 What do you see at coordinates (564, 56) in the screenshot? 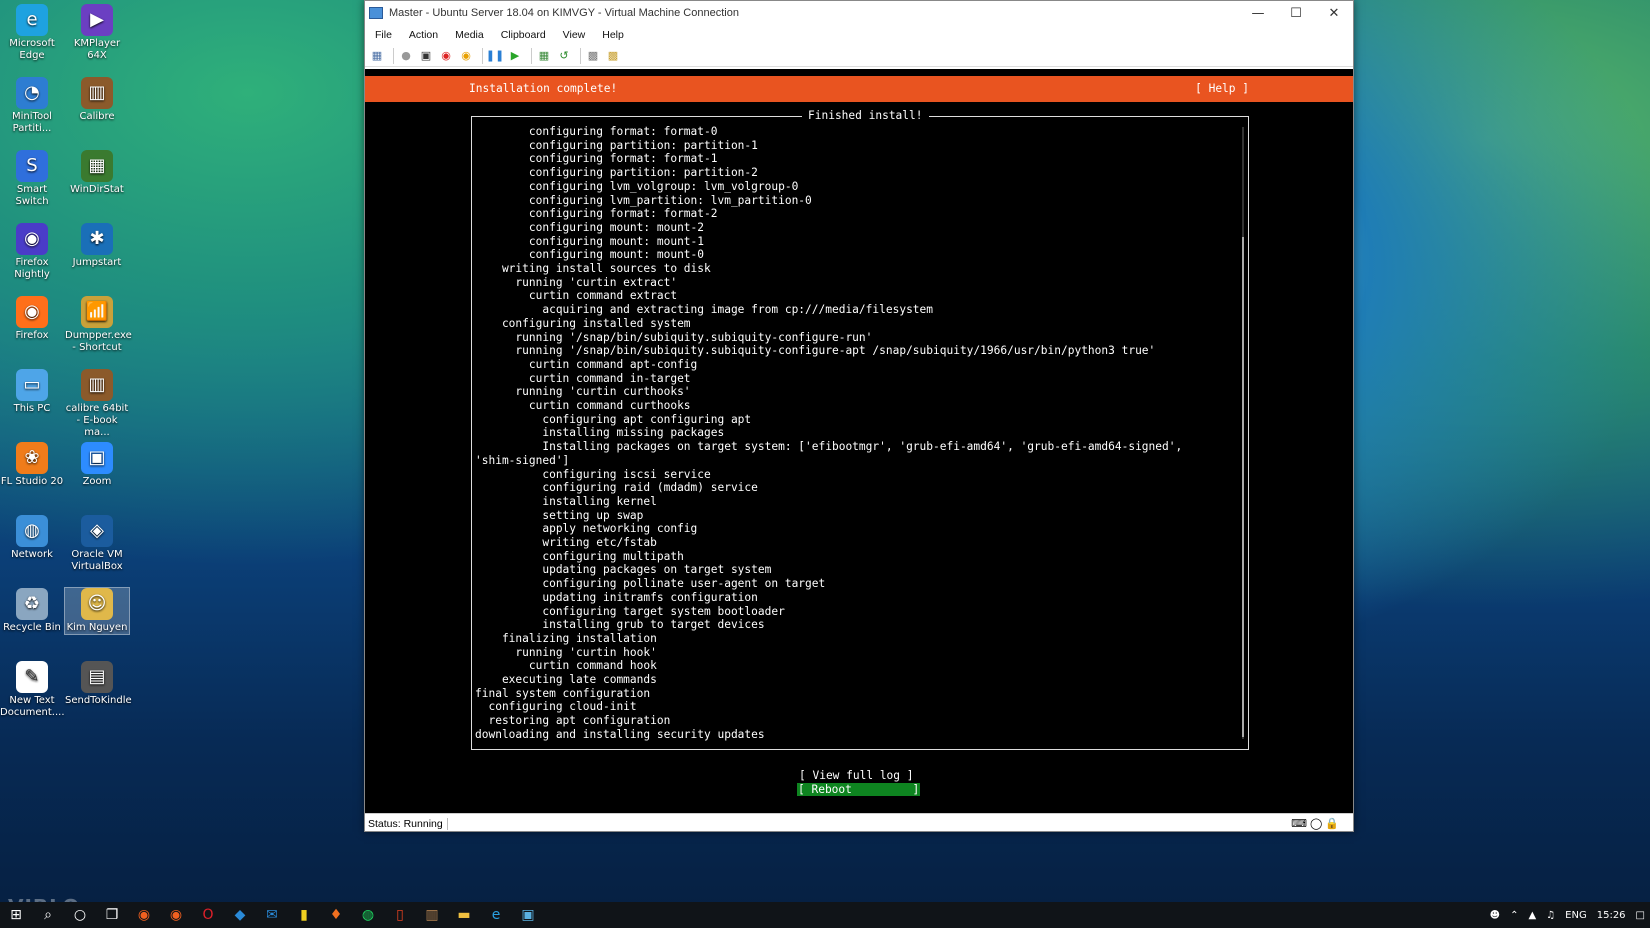
I see `revert-icon: ↺` at bounding box center [564, 56].